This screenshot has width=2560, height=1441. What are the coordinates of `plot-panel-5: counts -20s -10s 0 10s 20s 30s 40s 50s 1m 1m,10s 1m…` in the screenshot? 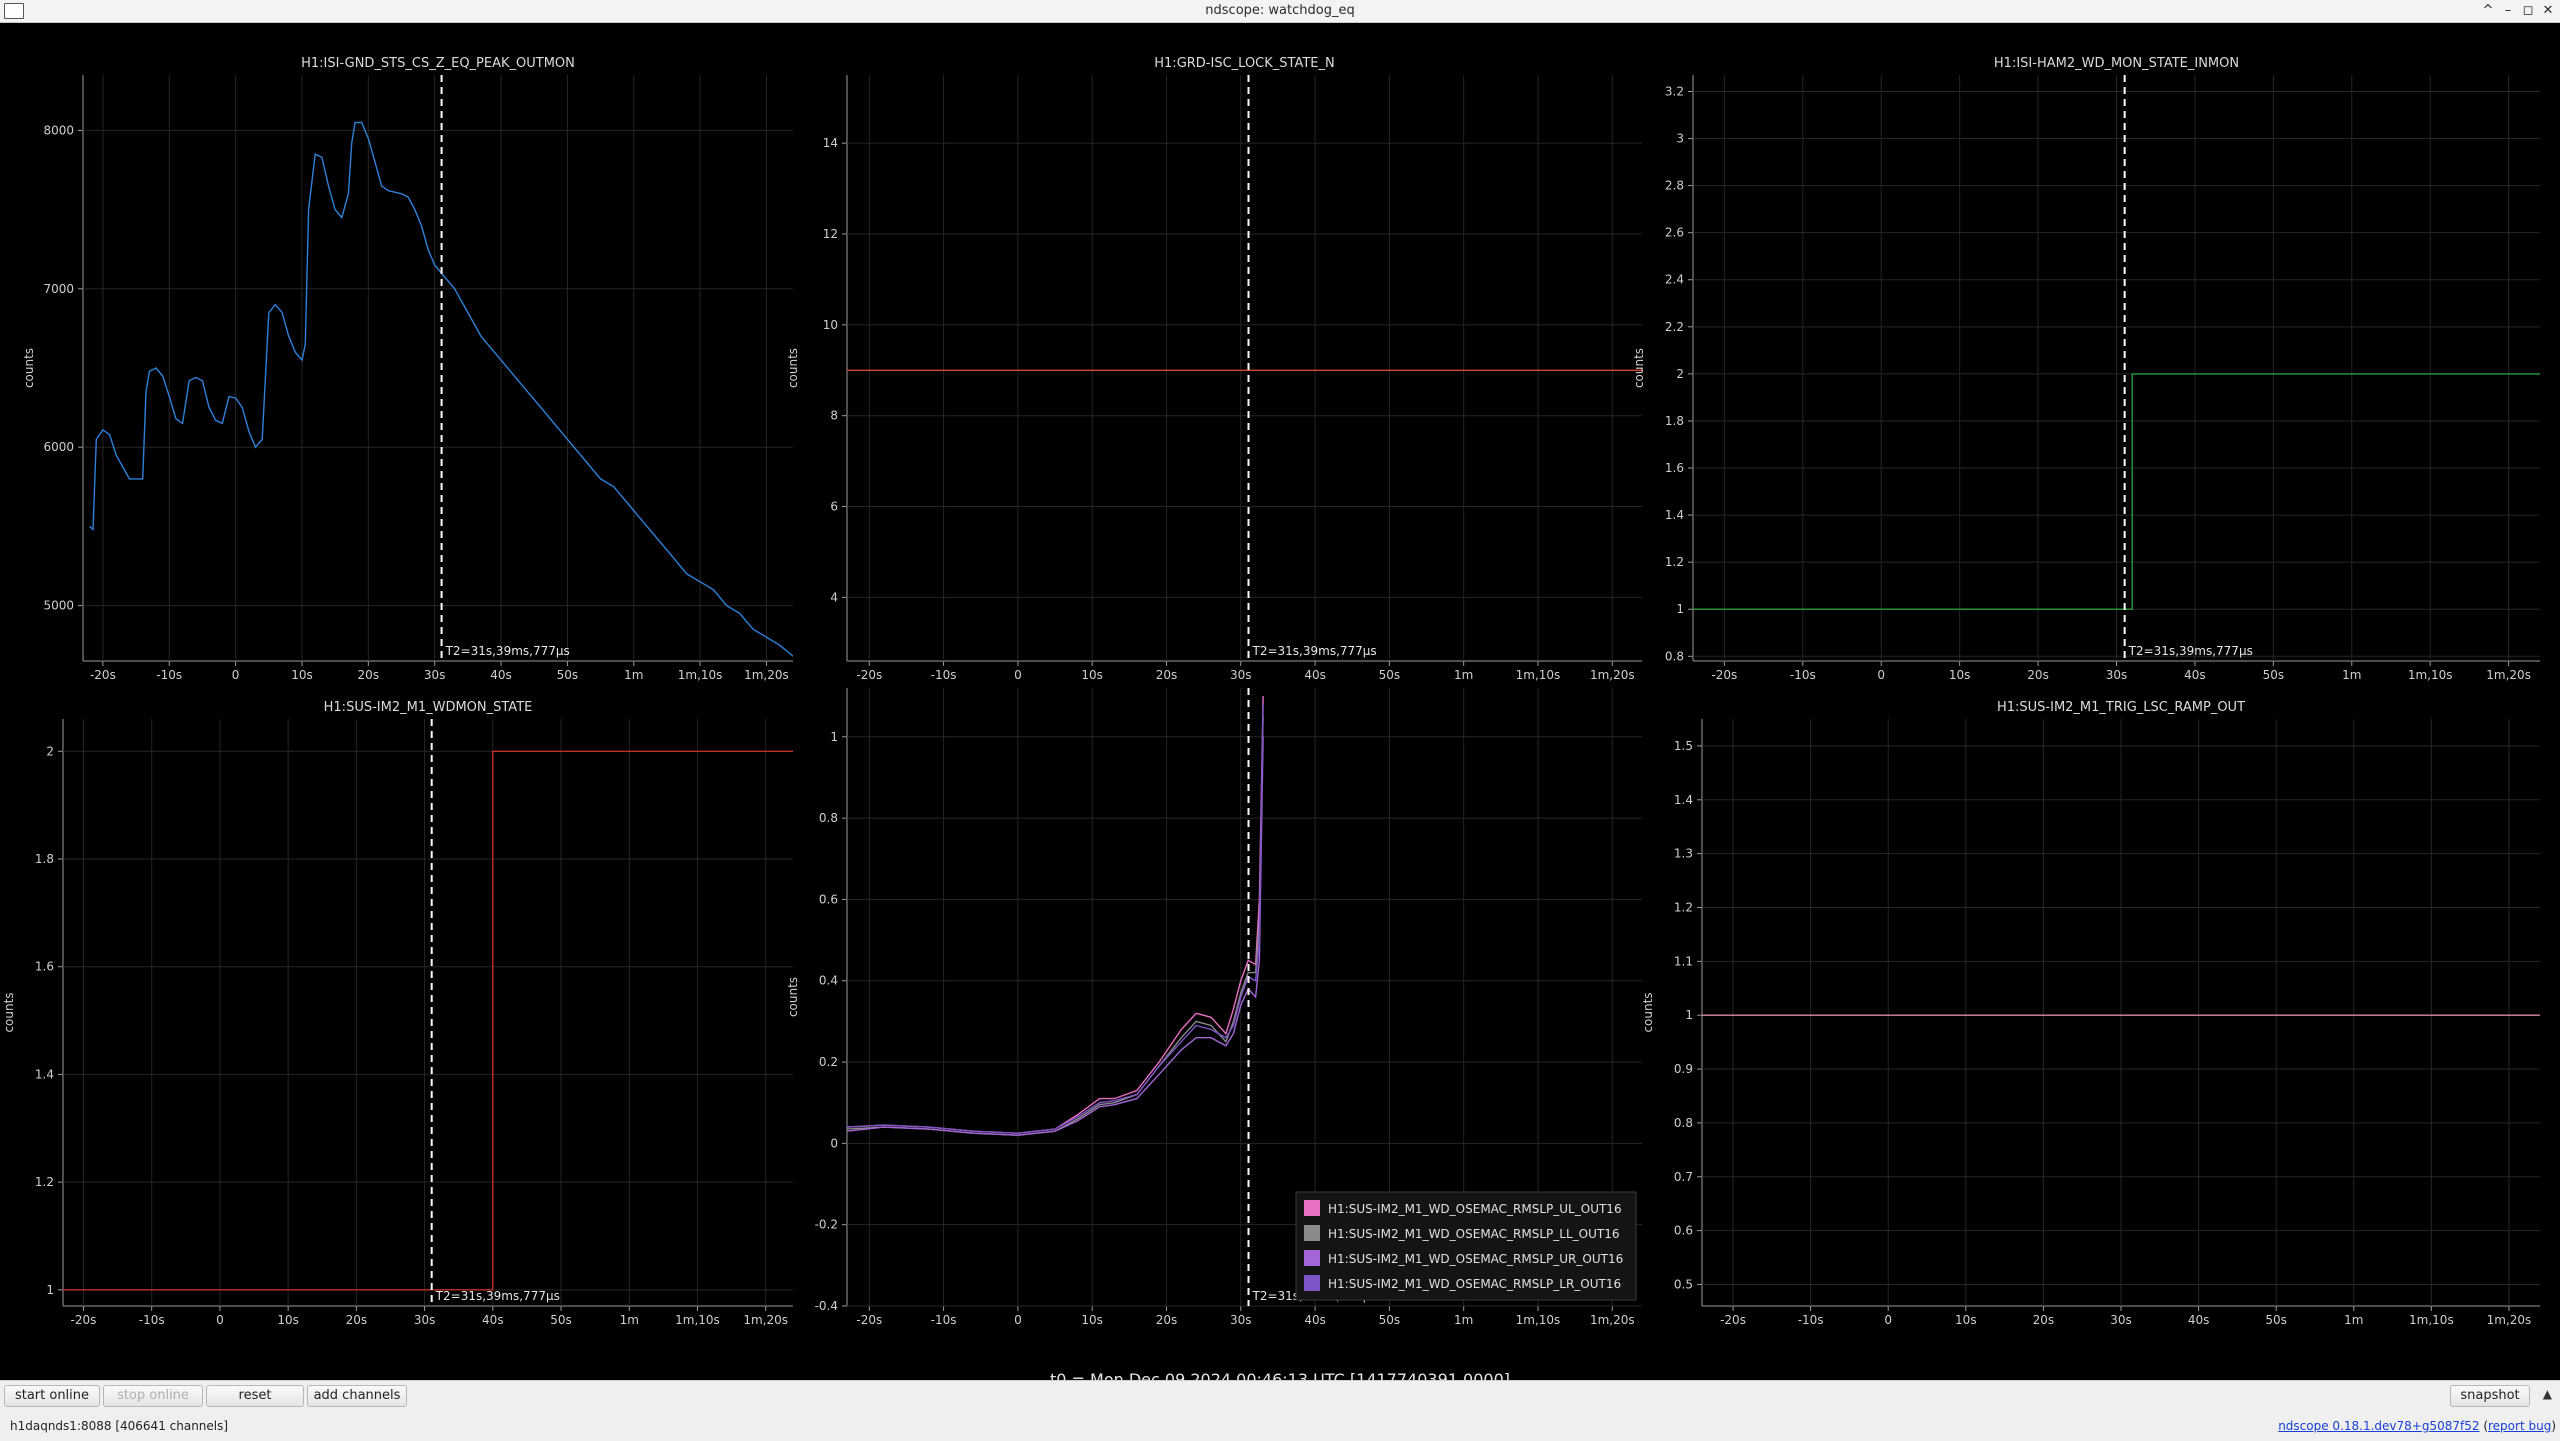 It's located at (1214, 1007).